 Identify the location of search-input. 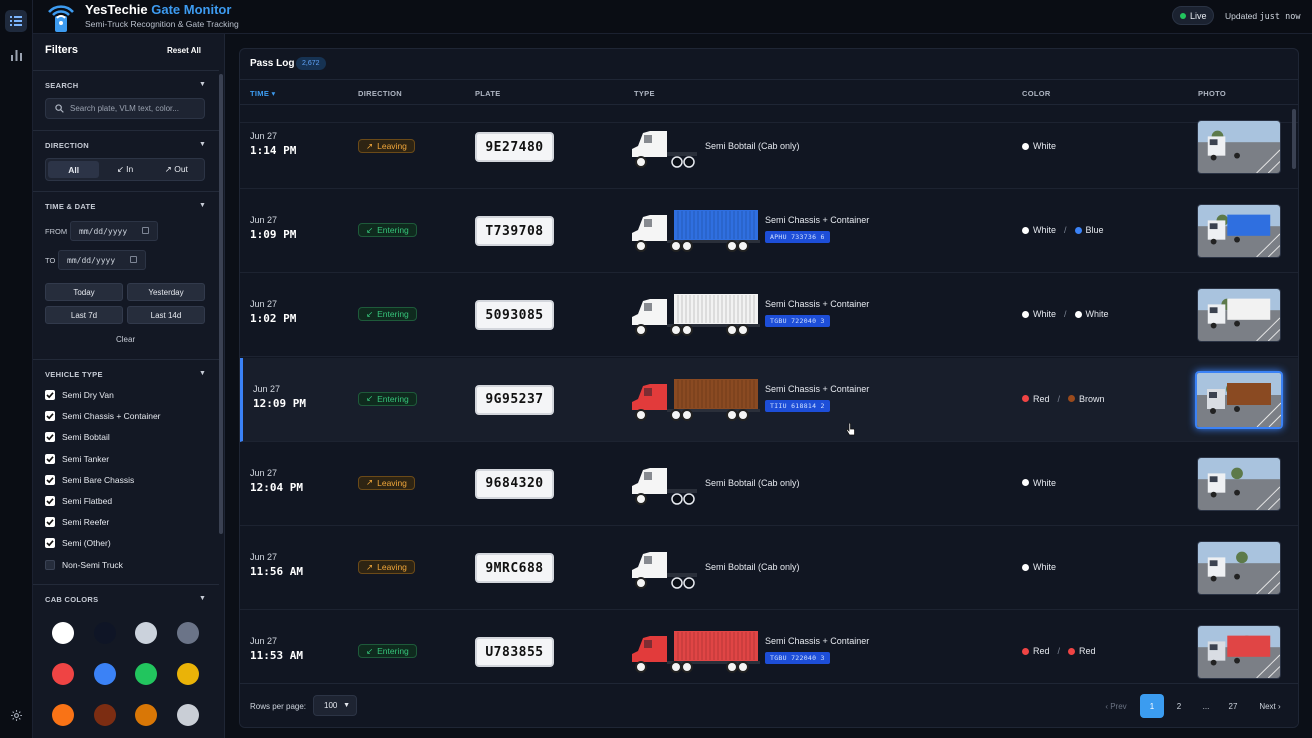
(135, 108).